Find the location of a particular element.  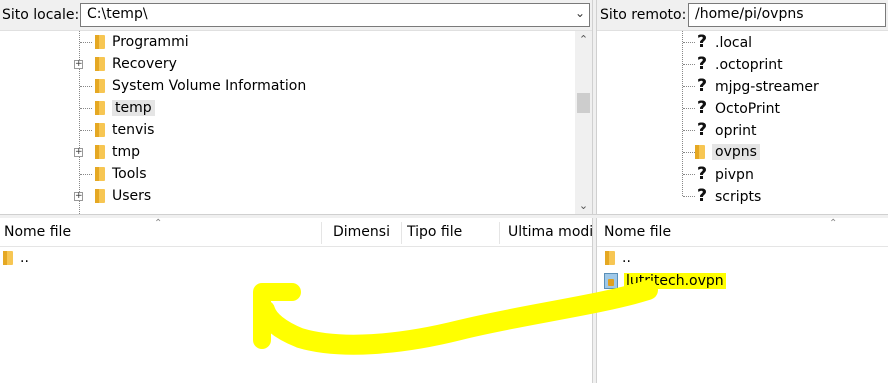

tree-item-label: Tools is located at coordinates (129, 174).